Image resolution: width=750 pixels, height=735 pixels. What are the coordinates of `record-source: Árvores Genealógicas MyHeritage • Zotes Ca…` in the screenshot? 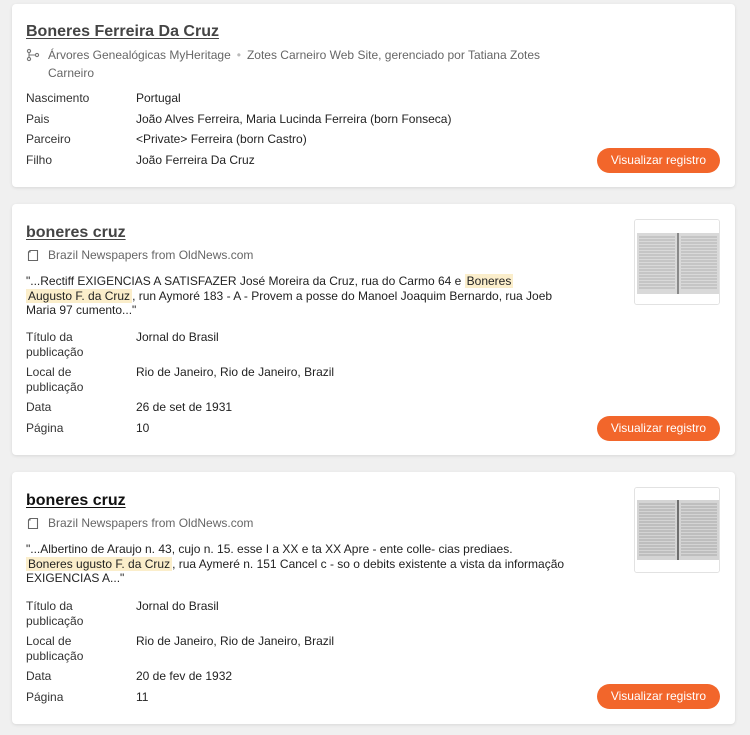 It's located at (306, 64).